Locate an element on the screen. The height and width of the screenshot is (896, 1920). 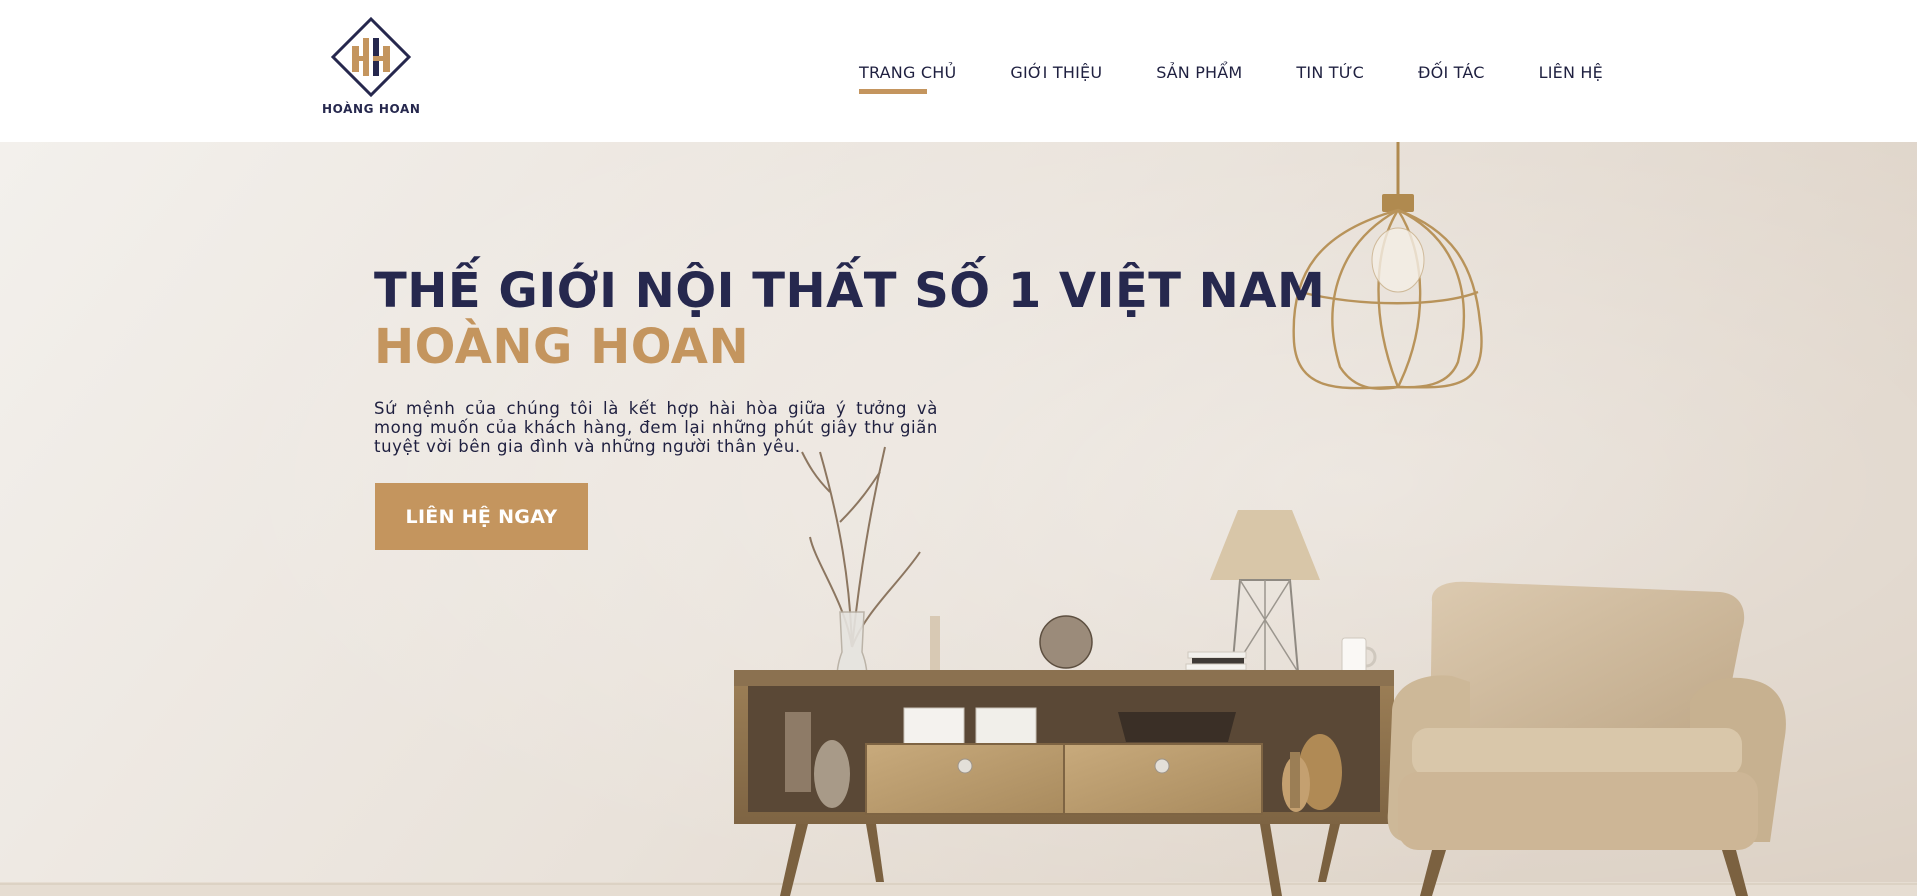
contact-now-button: LIÊN HỆ NGAY is located at coordinates (481, 516).